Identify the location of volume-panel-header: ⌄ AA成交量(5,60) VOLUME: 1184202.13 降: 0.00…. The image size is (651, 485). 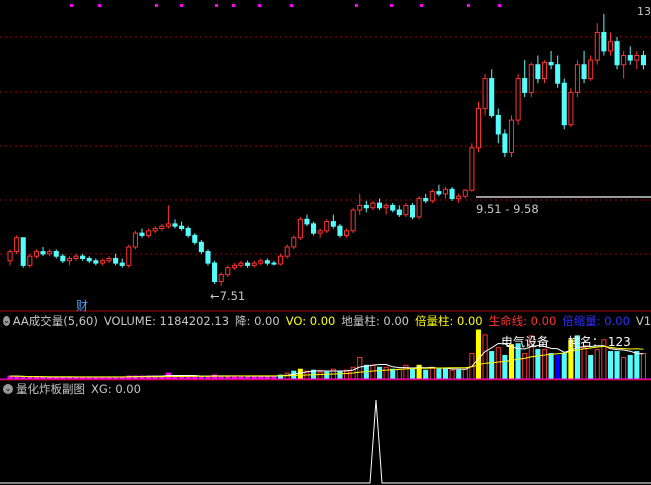
(325, 321).